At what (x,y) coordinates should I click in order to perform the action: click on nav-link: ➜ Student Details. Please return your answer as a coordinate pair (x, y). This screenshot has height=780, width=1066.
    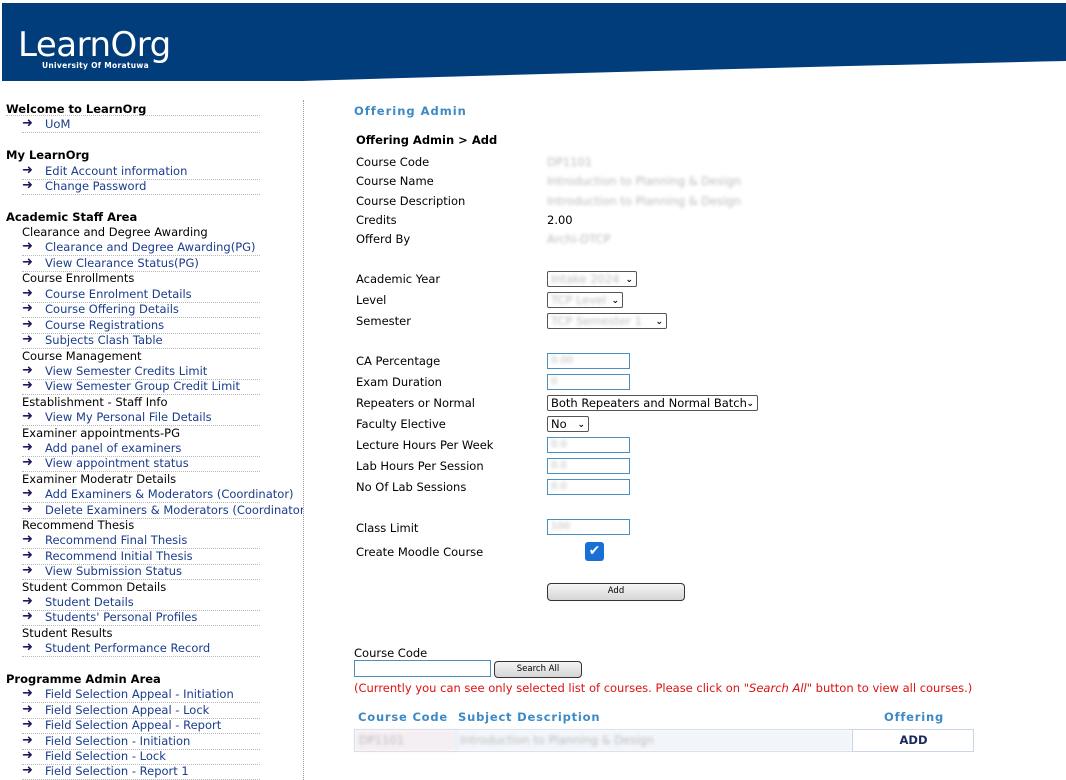
    Looking at the image, I should click on (141, 602).